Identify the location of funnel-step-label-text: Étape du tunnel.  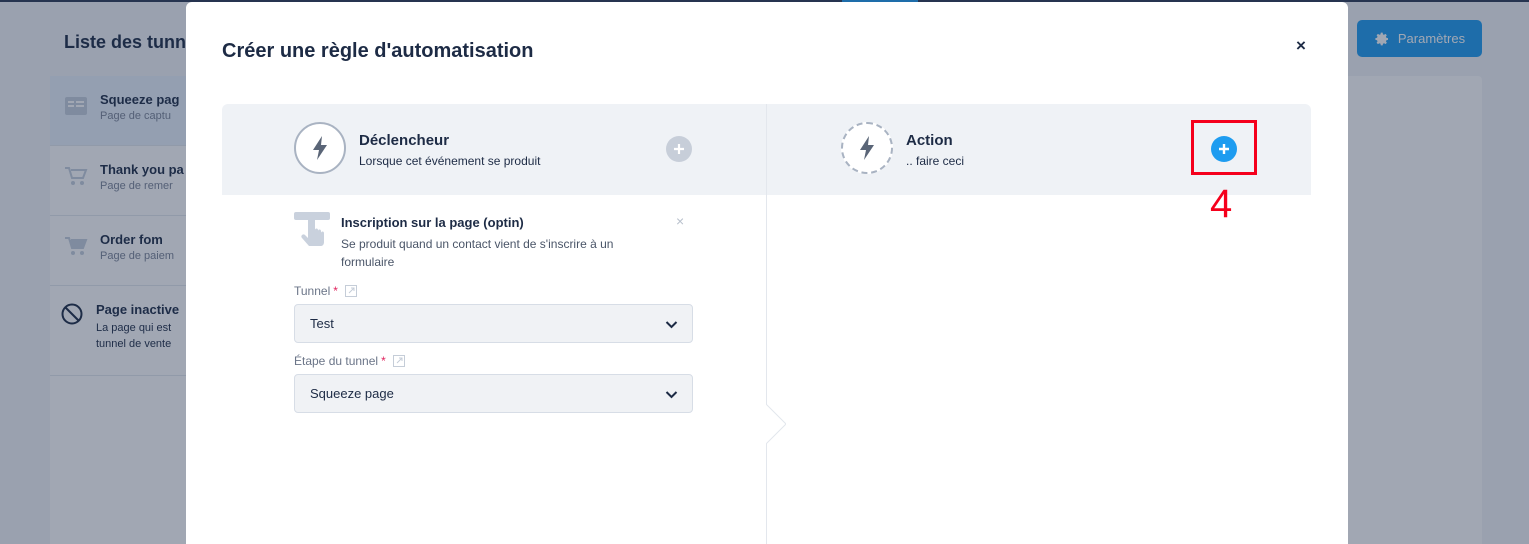
(336, 361).